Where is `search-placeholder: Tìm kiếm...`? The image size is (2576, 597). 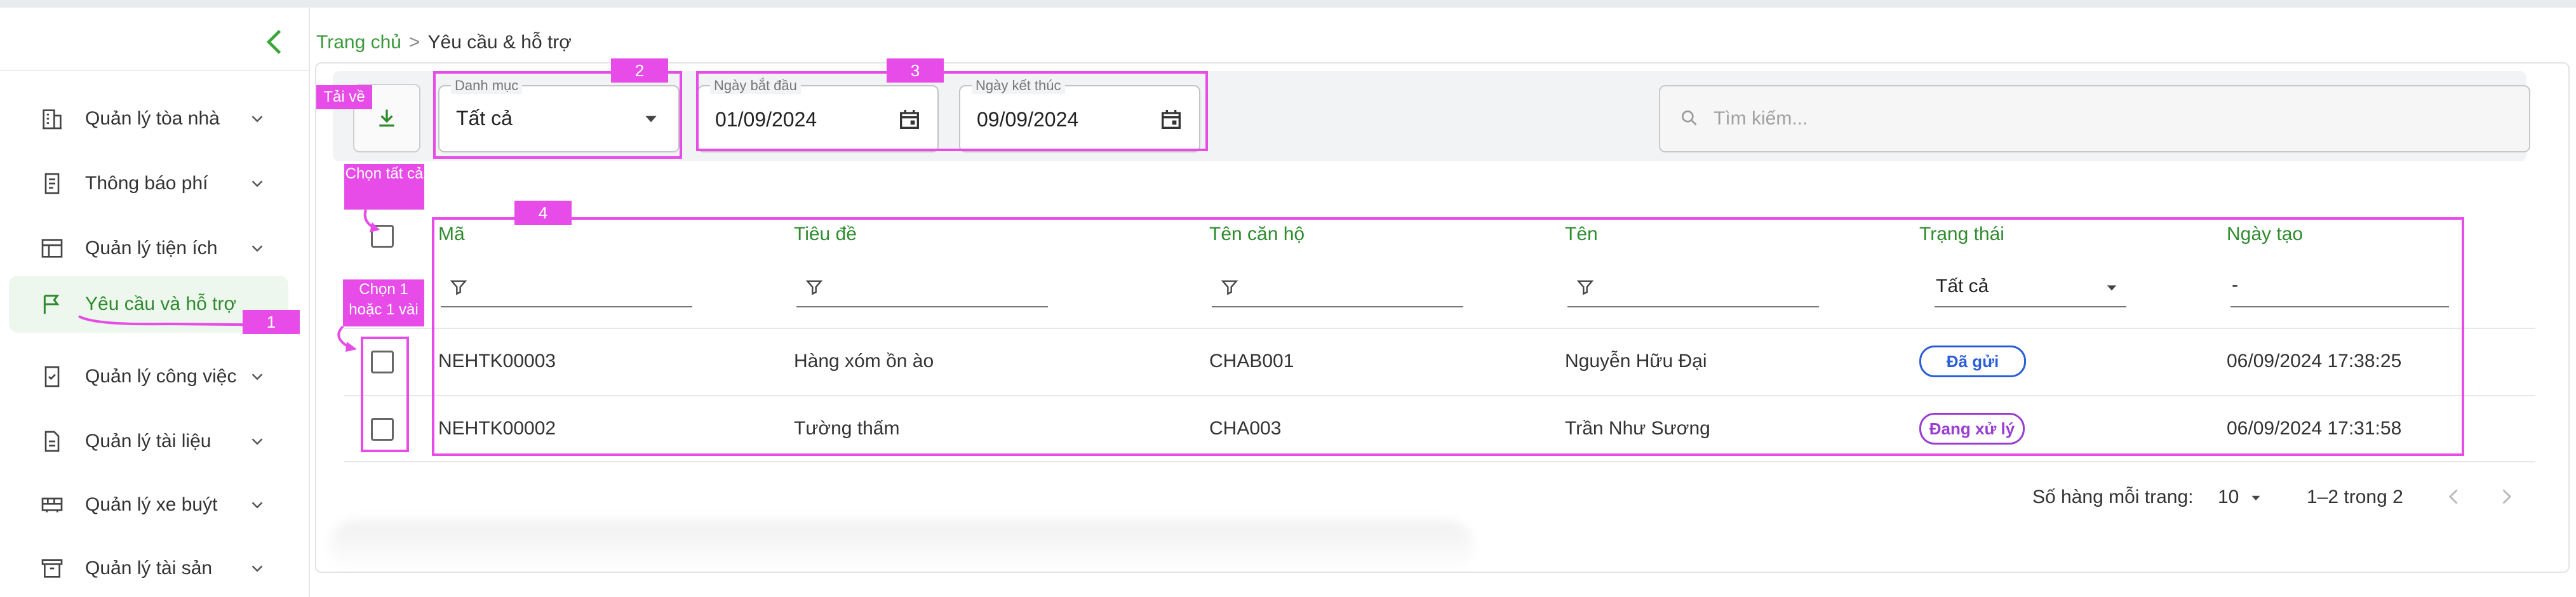
search-placeholder: Tìm kiếm... is located at coordinates (1761, 118).